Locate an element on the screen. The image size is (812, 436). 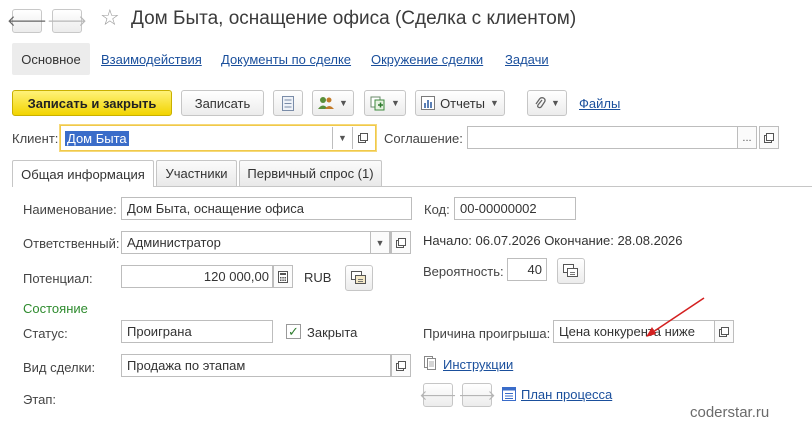
responsible-label: Ответственный: is located at coordinates (71, 243).